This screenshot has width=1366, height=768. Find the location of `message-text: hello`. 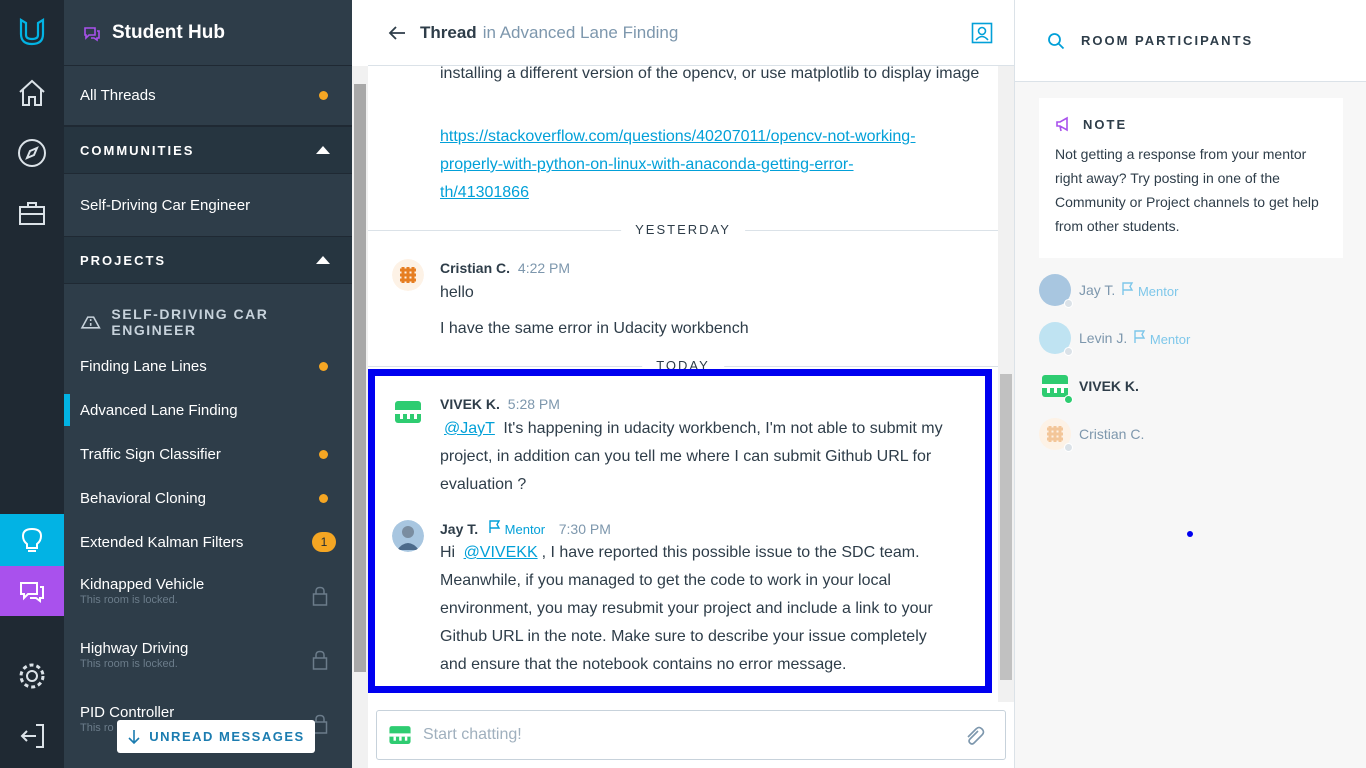

message-text: hello is located at coordinates (457, 292).